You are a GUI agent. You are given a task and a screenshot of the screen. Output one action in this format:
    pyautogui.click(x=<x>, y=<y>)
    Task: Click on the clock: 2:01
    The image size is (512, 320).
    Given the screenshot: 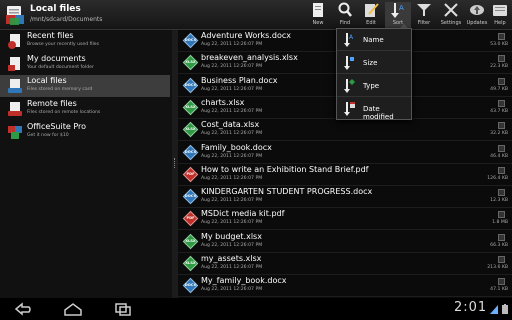 What is the action you would take?
    pyautogui.click(x=471, y=307)
    